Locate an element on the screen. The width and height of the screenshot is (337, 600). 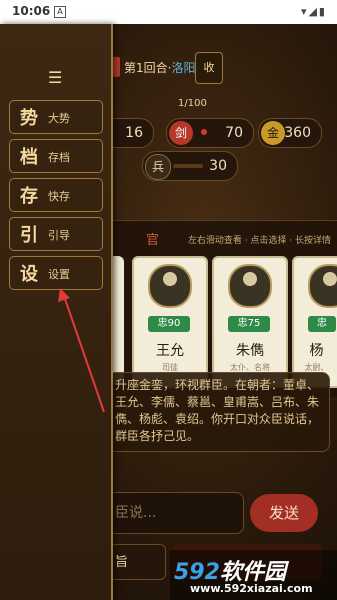
menu-icon: ☰ is located at coordinates (55, 77).